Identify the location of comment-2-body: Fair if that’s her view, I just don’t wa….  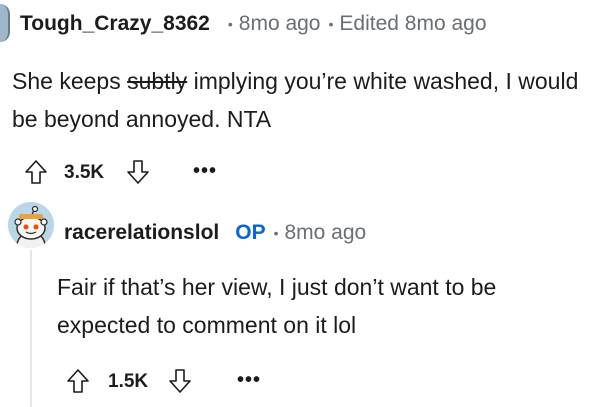
(277, 306).